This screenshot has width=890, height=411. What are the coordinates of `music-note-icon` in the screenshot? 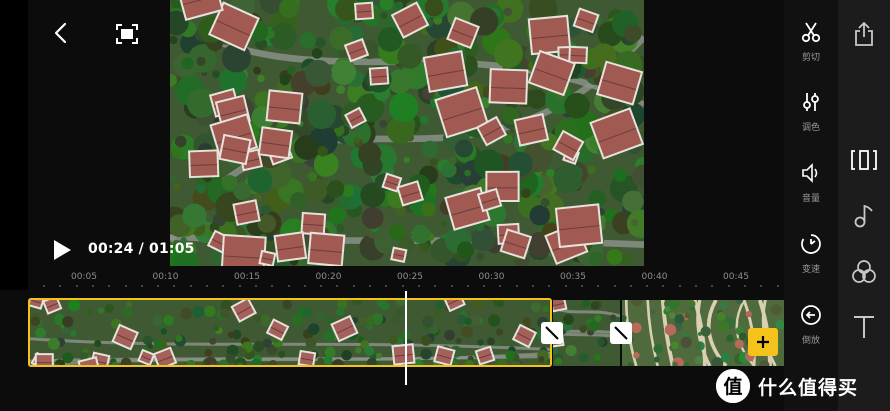 It's located at (863, 216).